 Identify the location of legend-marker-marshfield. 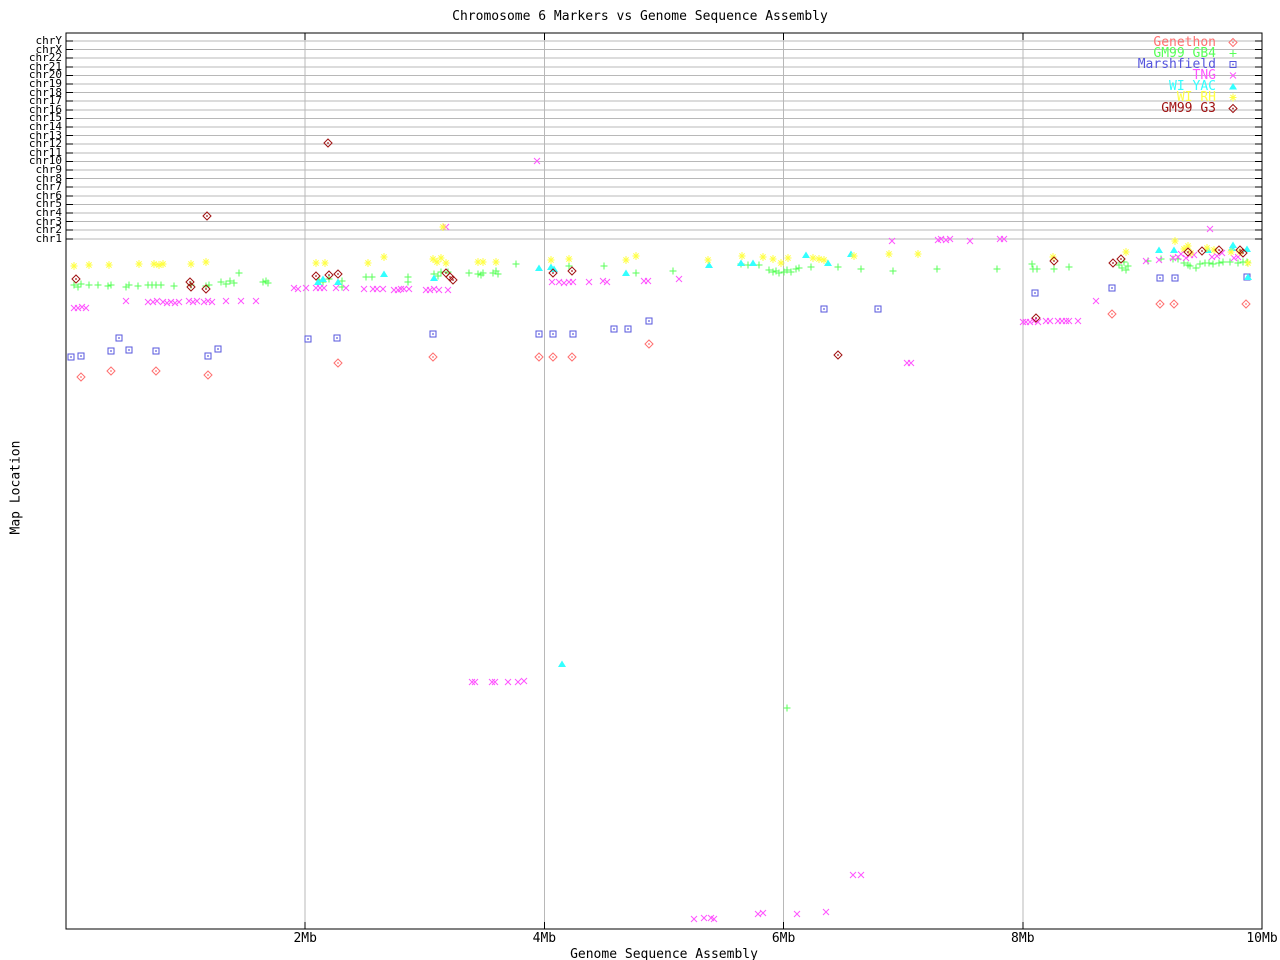
(1233, 64).